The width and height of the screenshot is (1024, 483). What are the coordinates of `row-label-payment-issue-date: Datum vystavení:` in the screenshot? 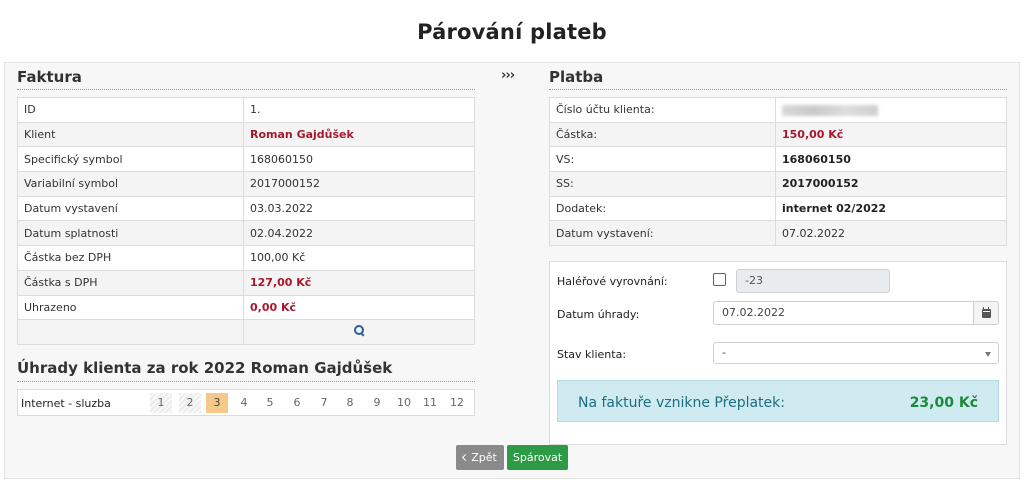 It's located at (662, 233).